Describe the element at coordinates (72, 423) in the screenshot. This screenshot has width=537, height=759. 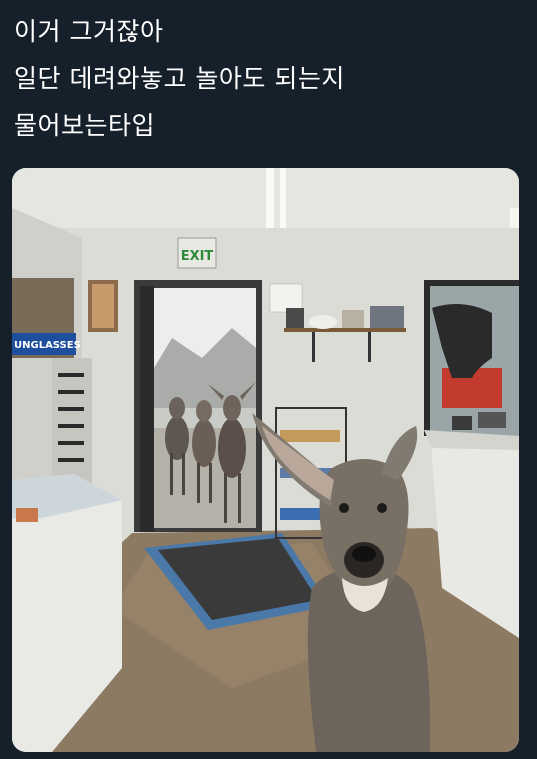
I see `sunglasses-rack` at that location.